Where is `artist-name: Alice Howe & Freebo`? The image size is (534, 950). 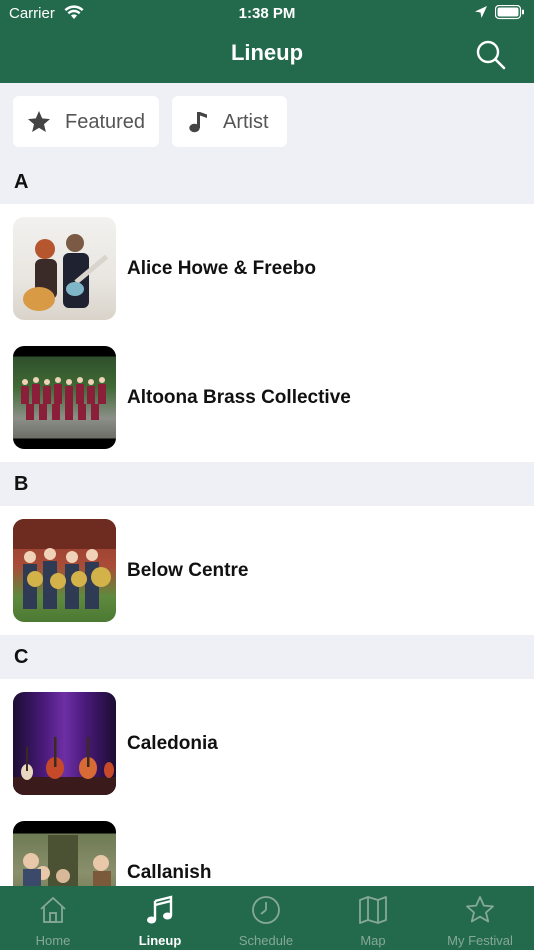 artist-name: Alice Howe & Freebo is located at coordinates (221, 268).